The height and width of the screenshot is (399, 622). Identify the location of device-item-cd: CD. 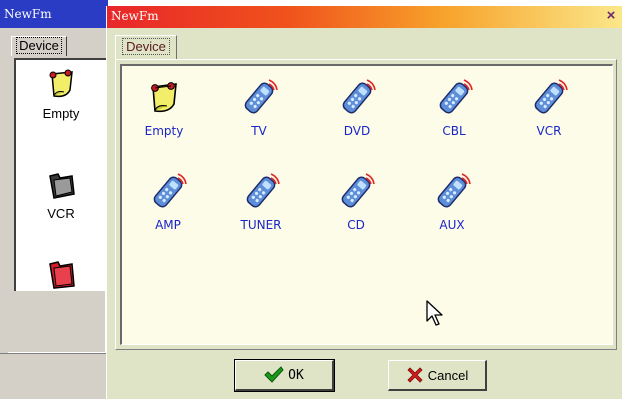
(356, 202).